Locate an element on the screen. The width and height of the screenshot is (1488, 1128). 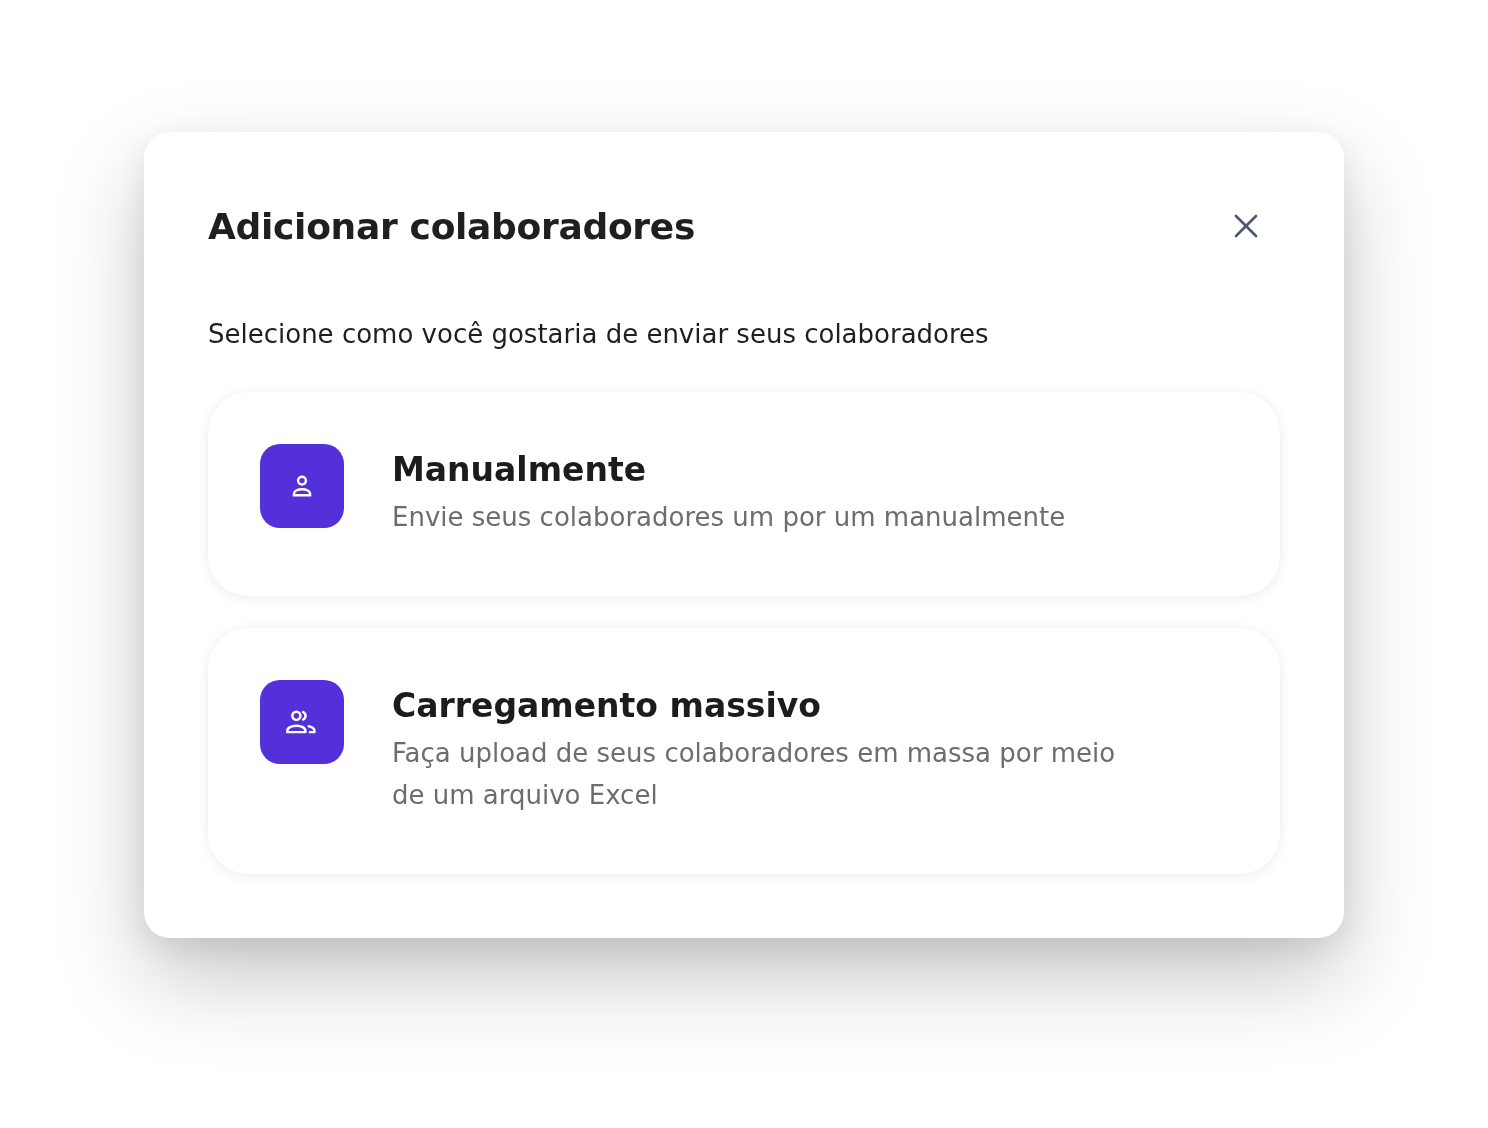
close-icon is located at coordinates (1246, 226).